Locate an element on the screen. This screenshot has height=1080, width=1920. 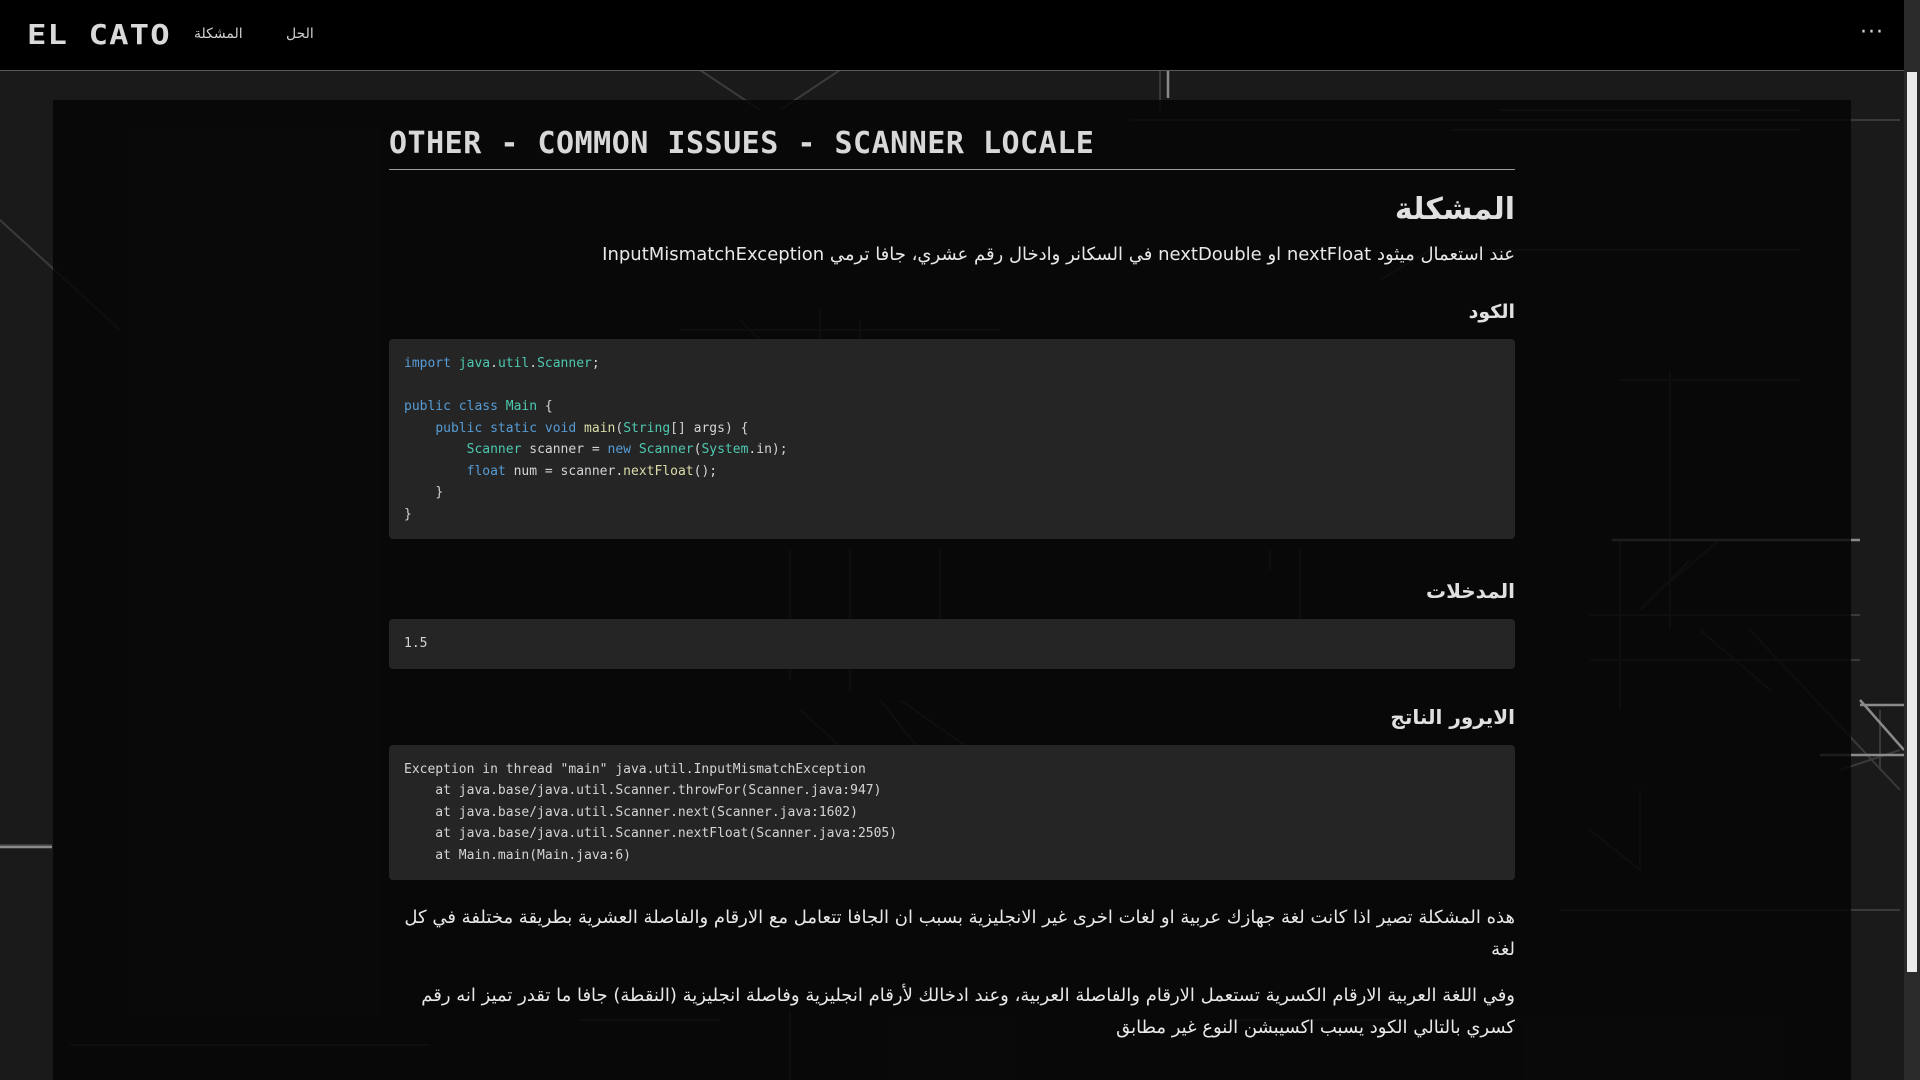
code-line-6: float num = scanner.nextFloat(); is located at coordinates (592, 471).